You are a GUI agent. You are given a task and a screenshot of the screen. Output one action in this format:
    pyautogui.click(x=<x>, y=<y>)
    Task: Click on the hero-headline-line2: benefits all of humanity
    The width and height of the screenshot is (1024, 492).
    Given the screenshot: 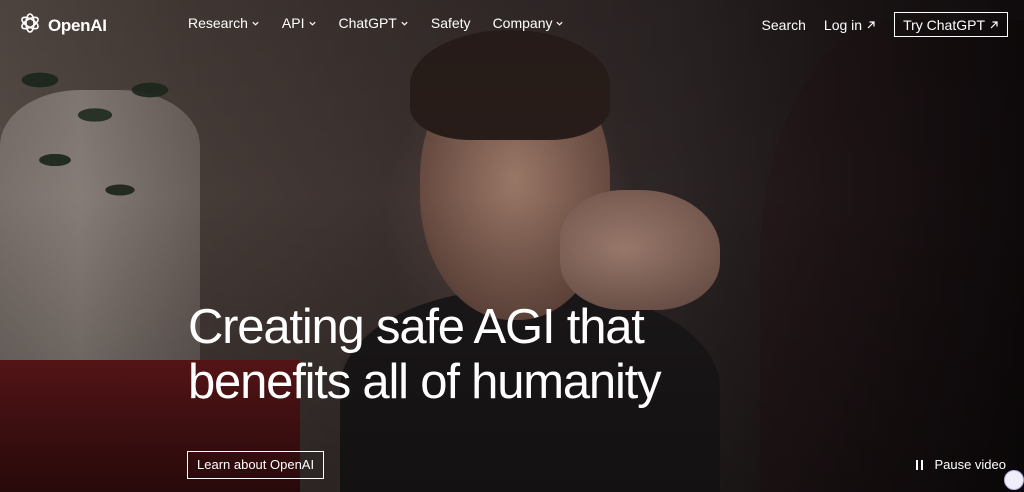 What is the action you would take?
    pyautogui.click(x=425, y=382)
    